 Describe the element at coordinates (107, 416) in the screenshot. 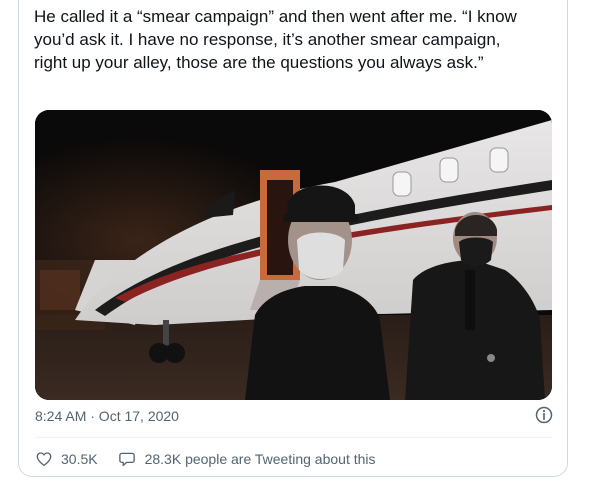

I see `tweet-timestamp: 8:24 AM · Oct 17, 2020` at that location.